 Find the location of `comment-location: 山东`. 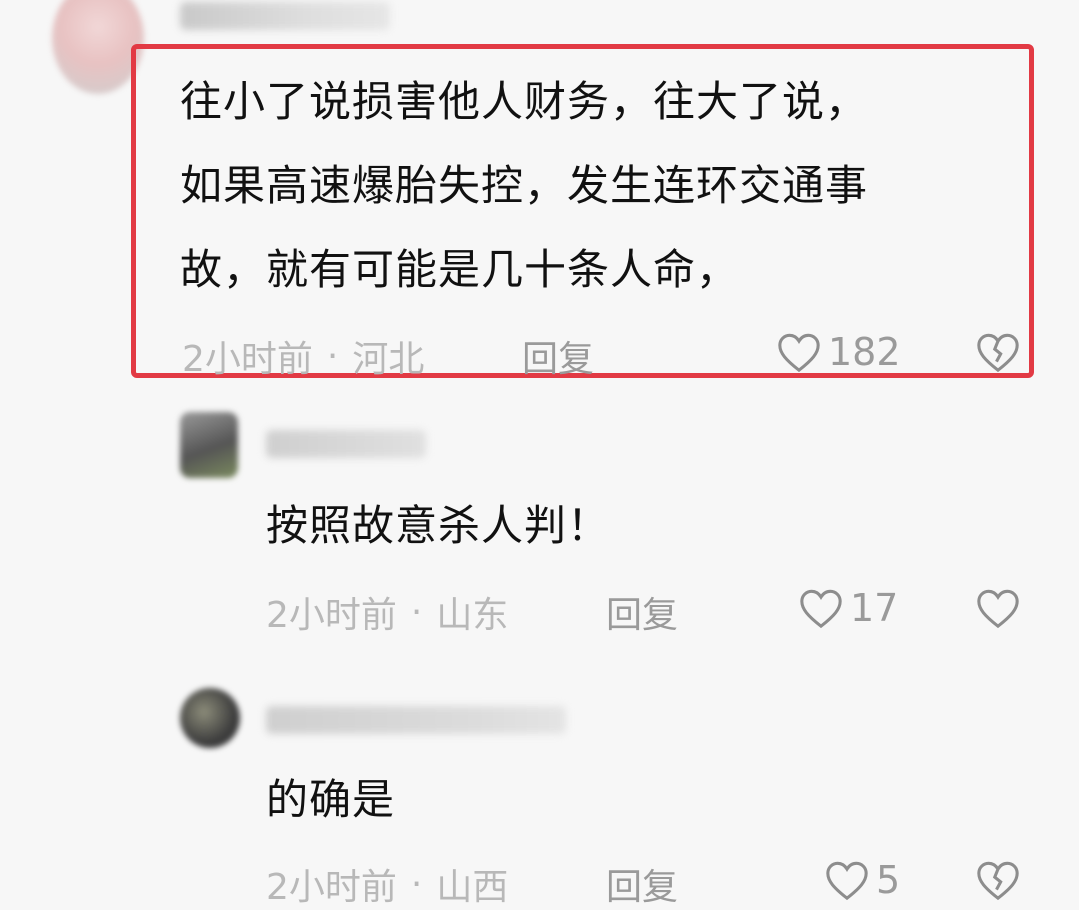

comment-location: 山东 is located at coordinates (472, 615).